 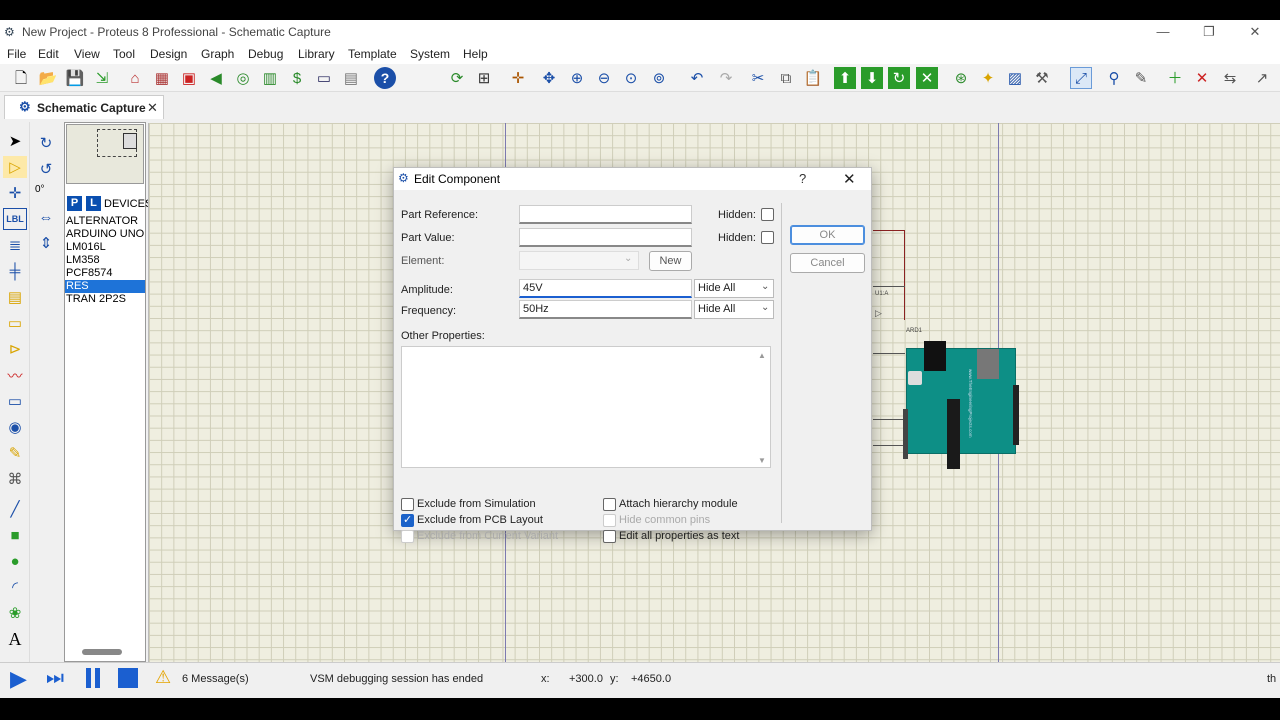 What do you see at coordinates (872, 78) in the screenshot?
I see `block-move-icon: ⬇` at bounding box center [872, 78].